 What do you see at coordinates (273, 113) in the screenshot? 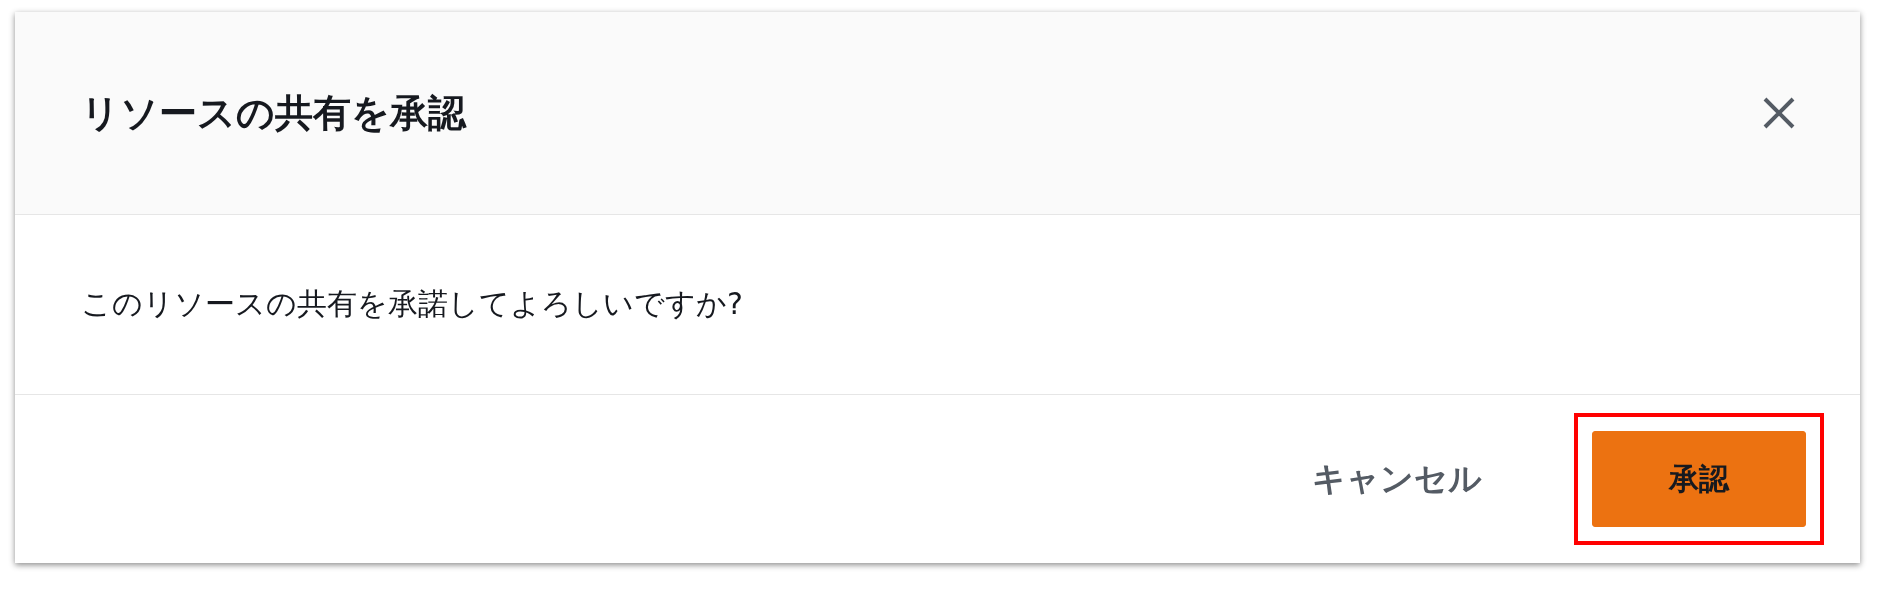
I see `dialog-title: リソースの共有を承認` at bounding box center [273, 113].